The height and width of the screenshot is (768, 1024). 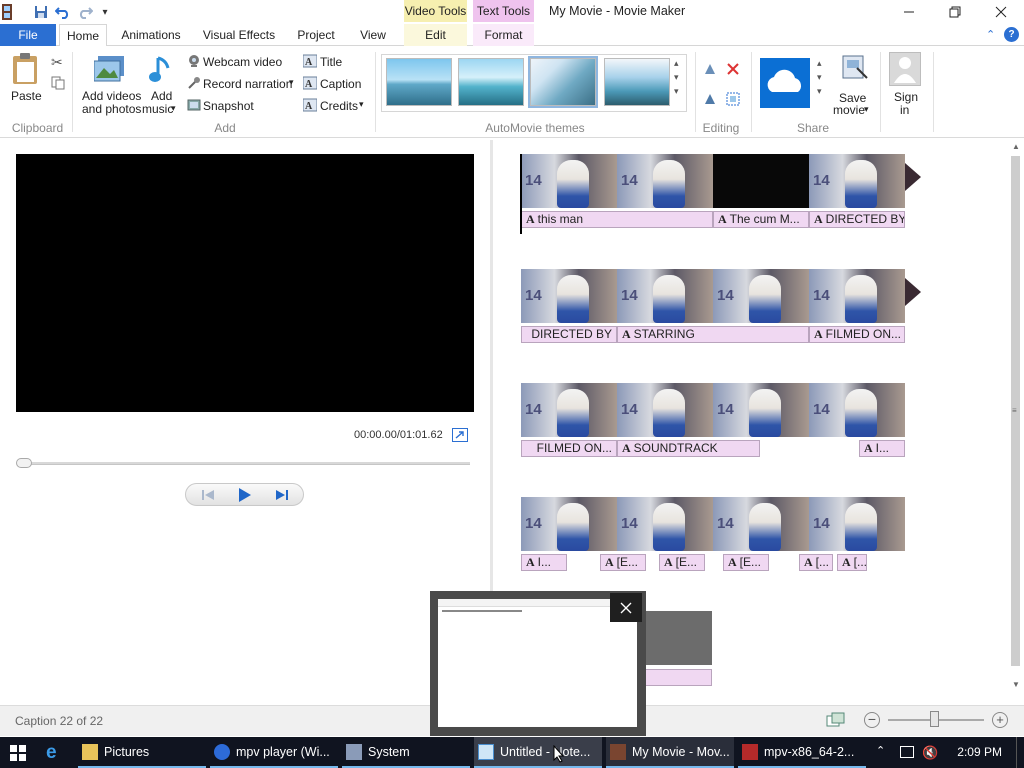 I want to click on credits-icon: A, so click(x=310, y=105).